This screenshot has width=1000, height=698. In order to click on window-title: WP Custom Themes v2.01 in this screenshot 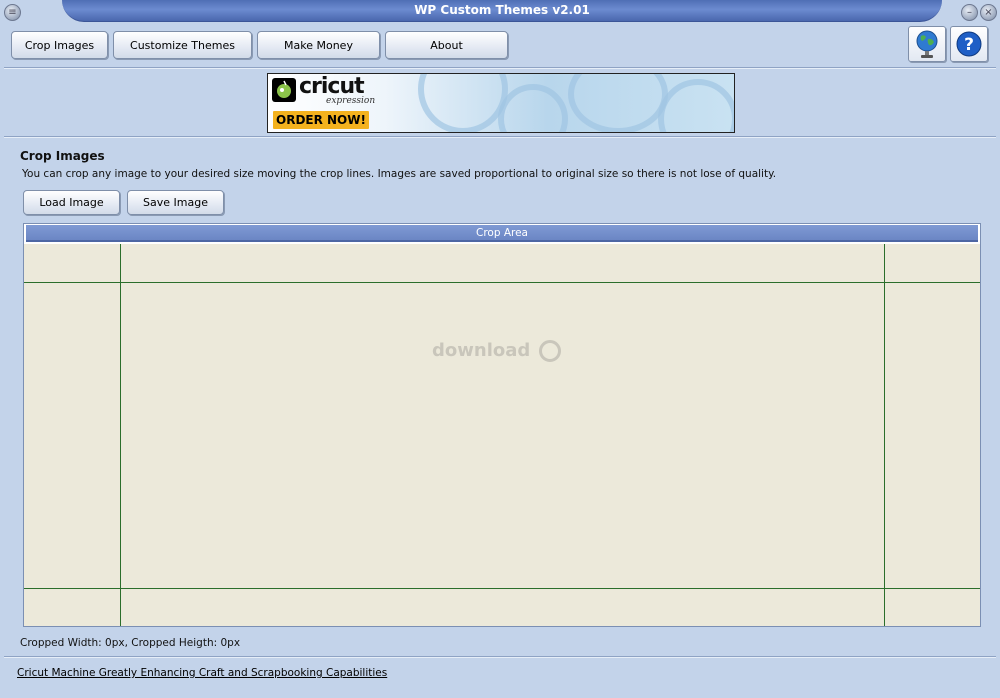, I will do `click(502, 10)`.